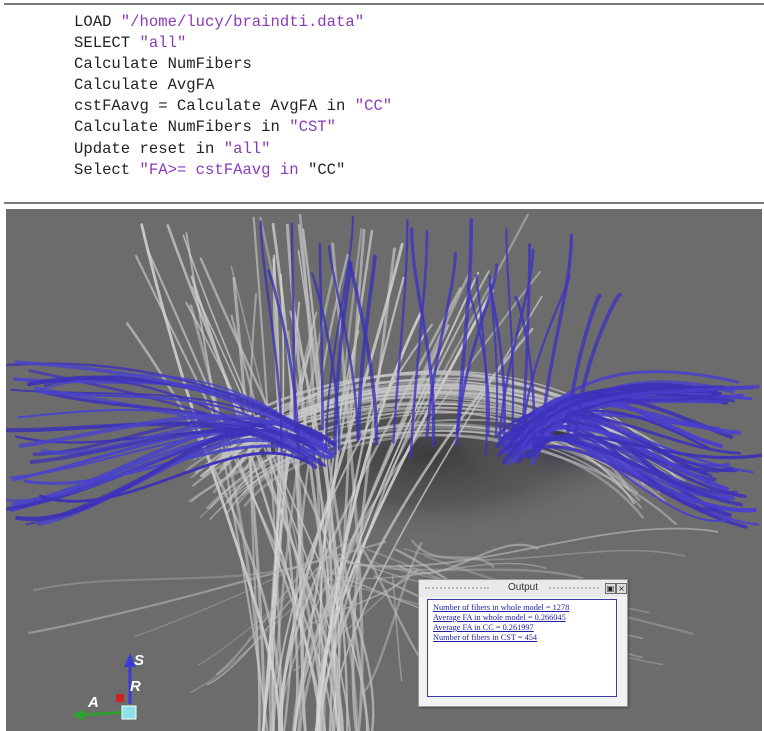 Image resolution: width=764 pixels, height=731 pixels. I want to click on axis-label-a: A, so click(93, 702).